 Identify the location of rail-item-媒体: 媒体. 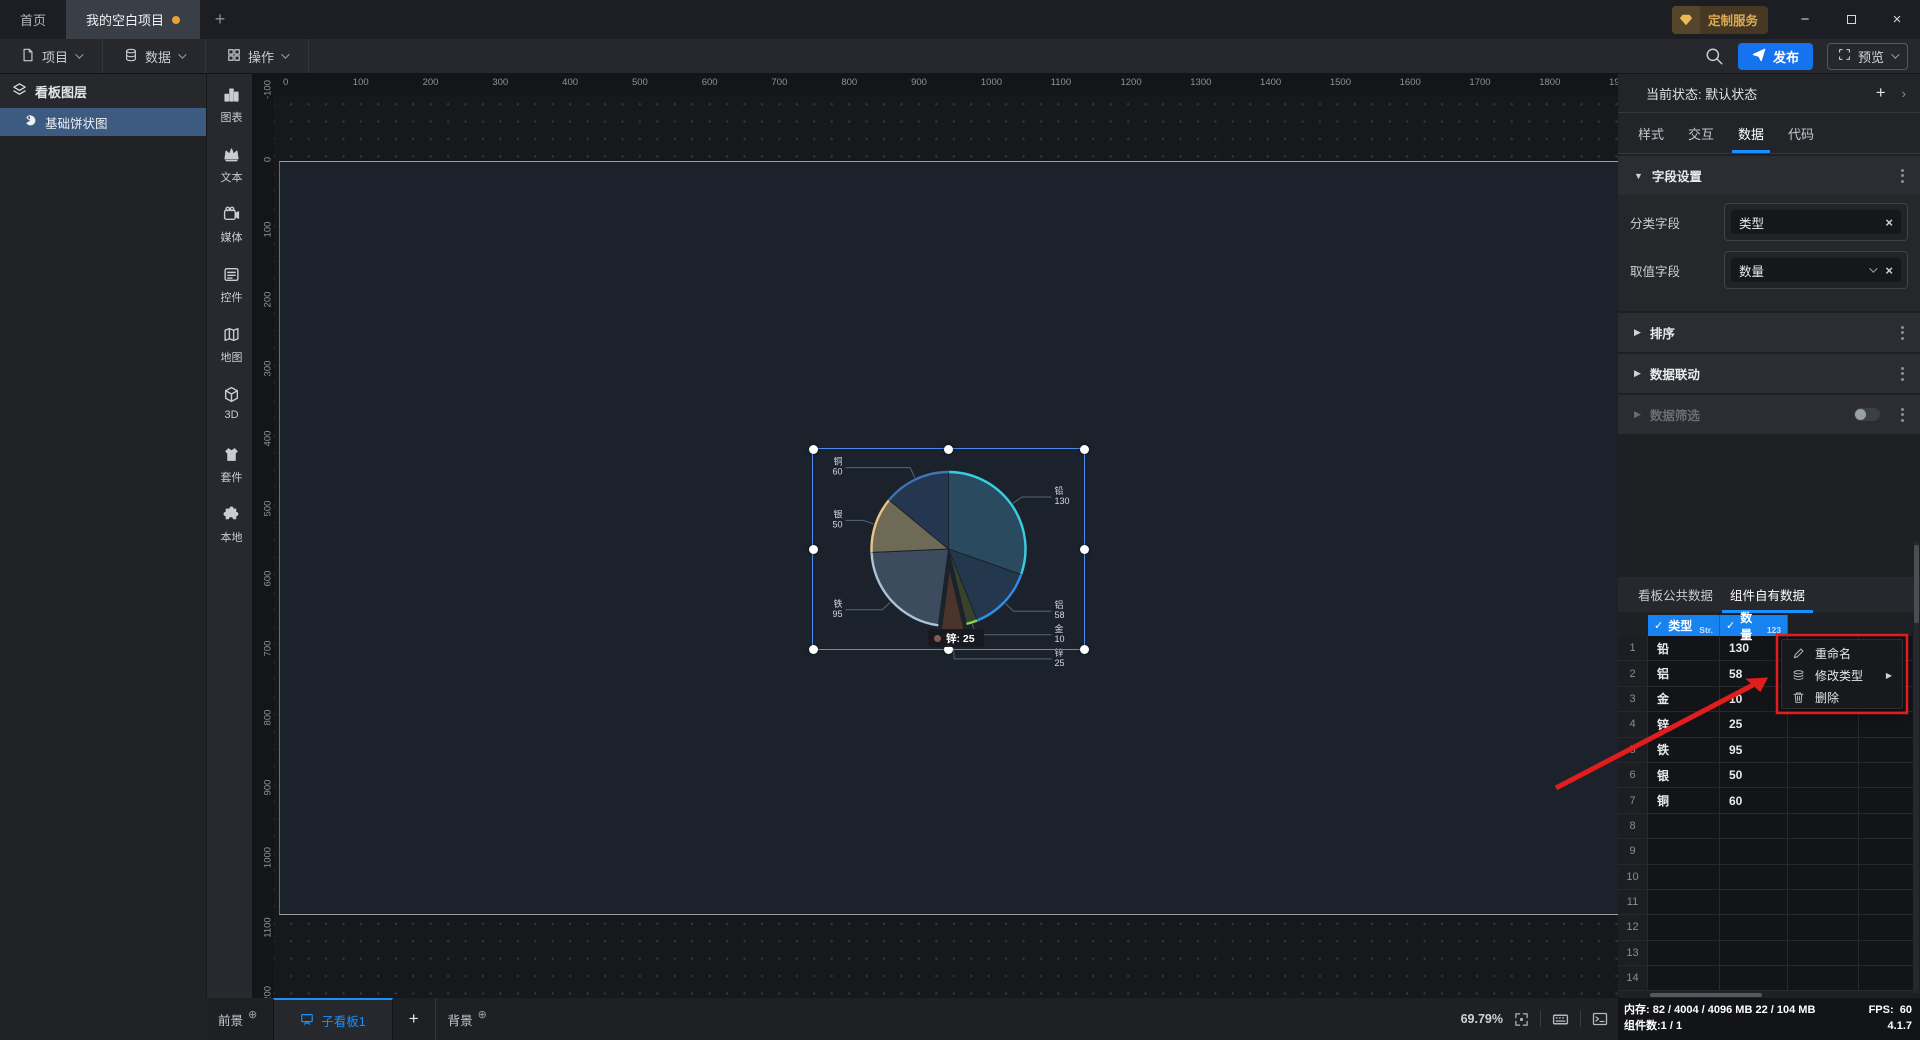
(231, 224).